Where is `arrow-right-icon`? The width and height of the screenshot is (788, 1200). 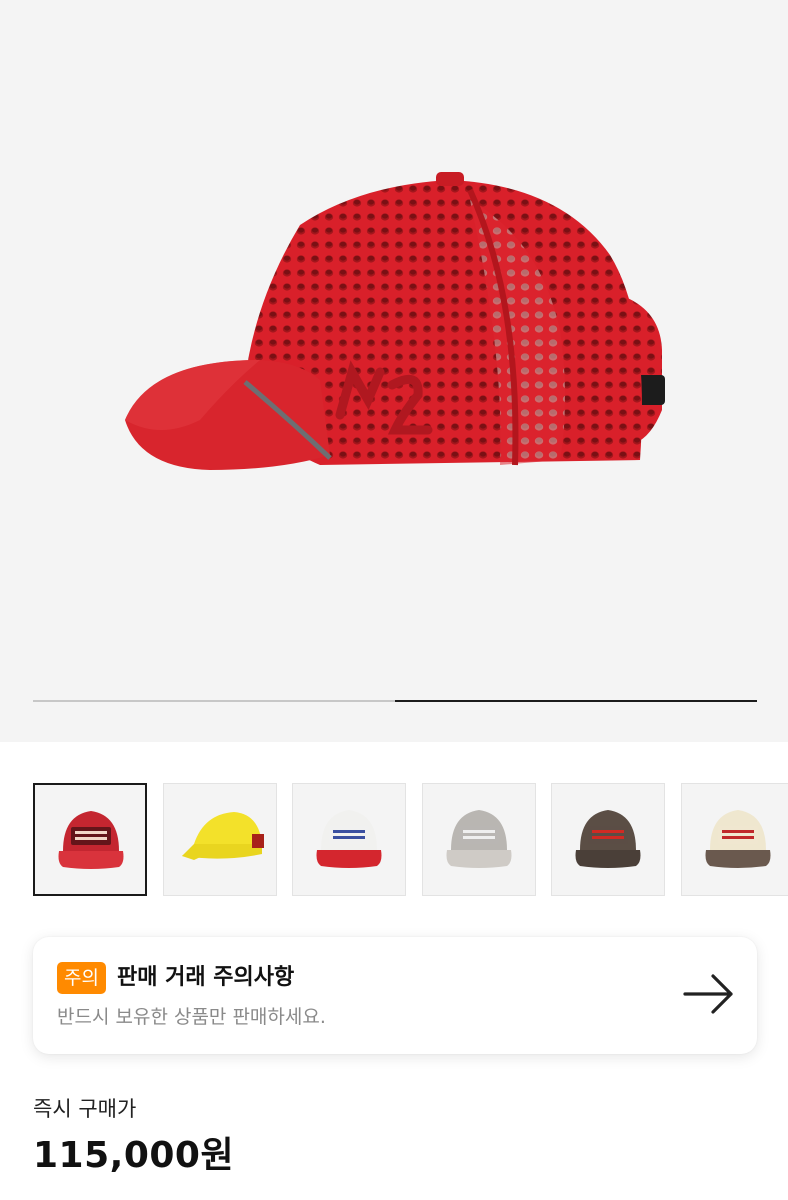
arrow-right-icon is located at coordinates (709, 994).